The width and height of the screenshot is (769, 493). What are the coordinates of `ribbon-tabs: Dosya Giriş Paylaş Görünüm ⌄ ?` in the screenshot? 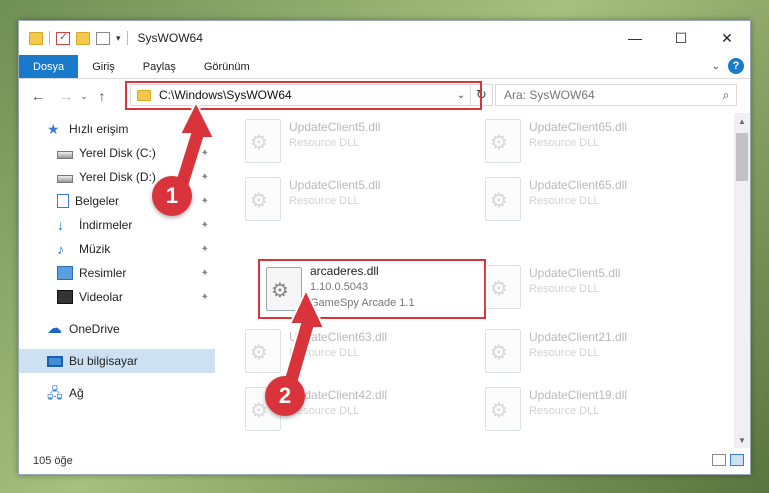 It's located at (384, 67).